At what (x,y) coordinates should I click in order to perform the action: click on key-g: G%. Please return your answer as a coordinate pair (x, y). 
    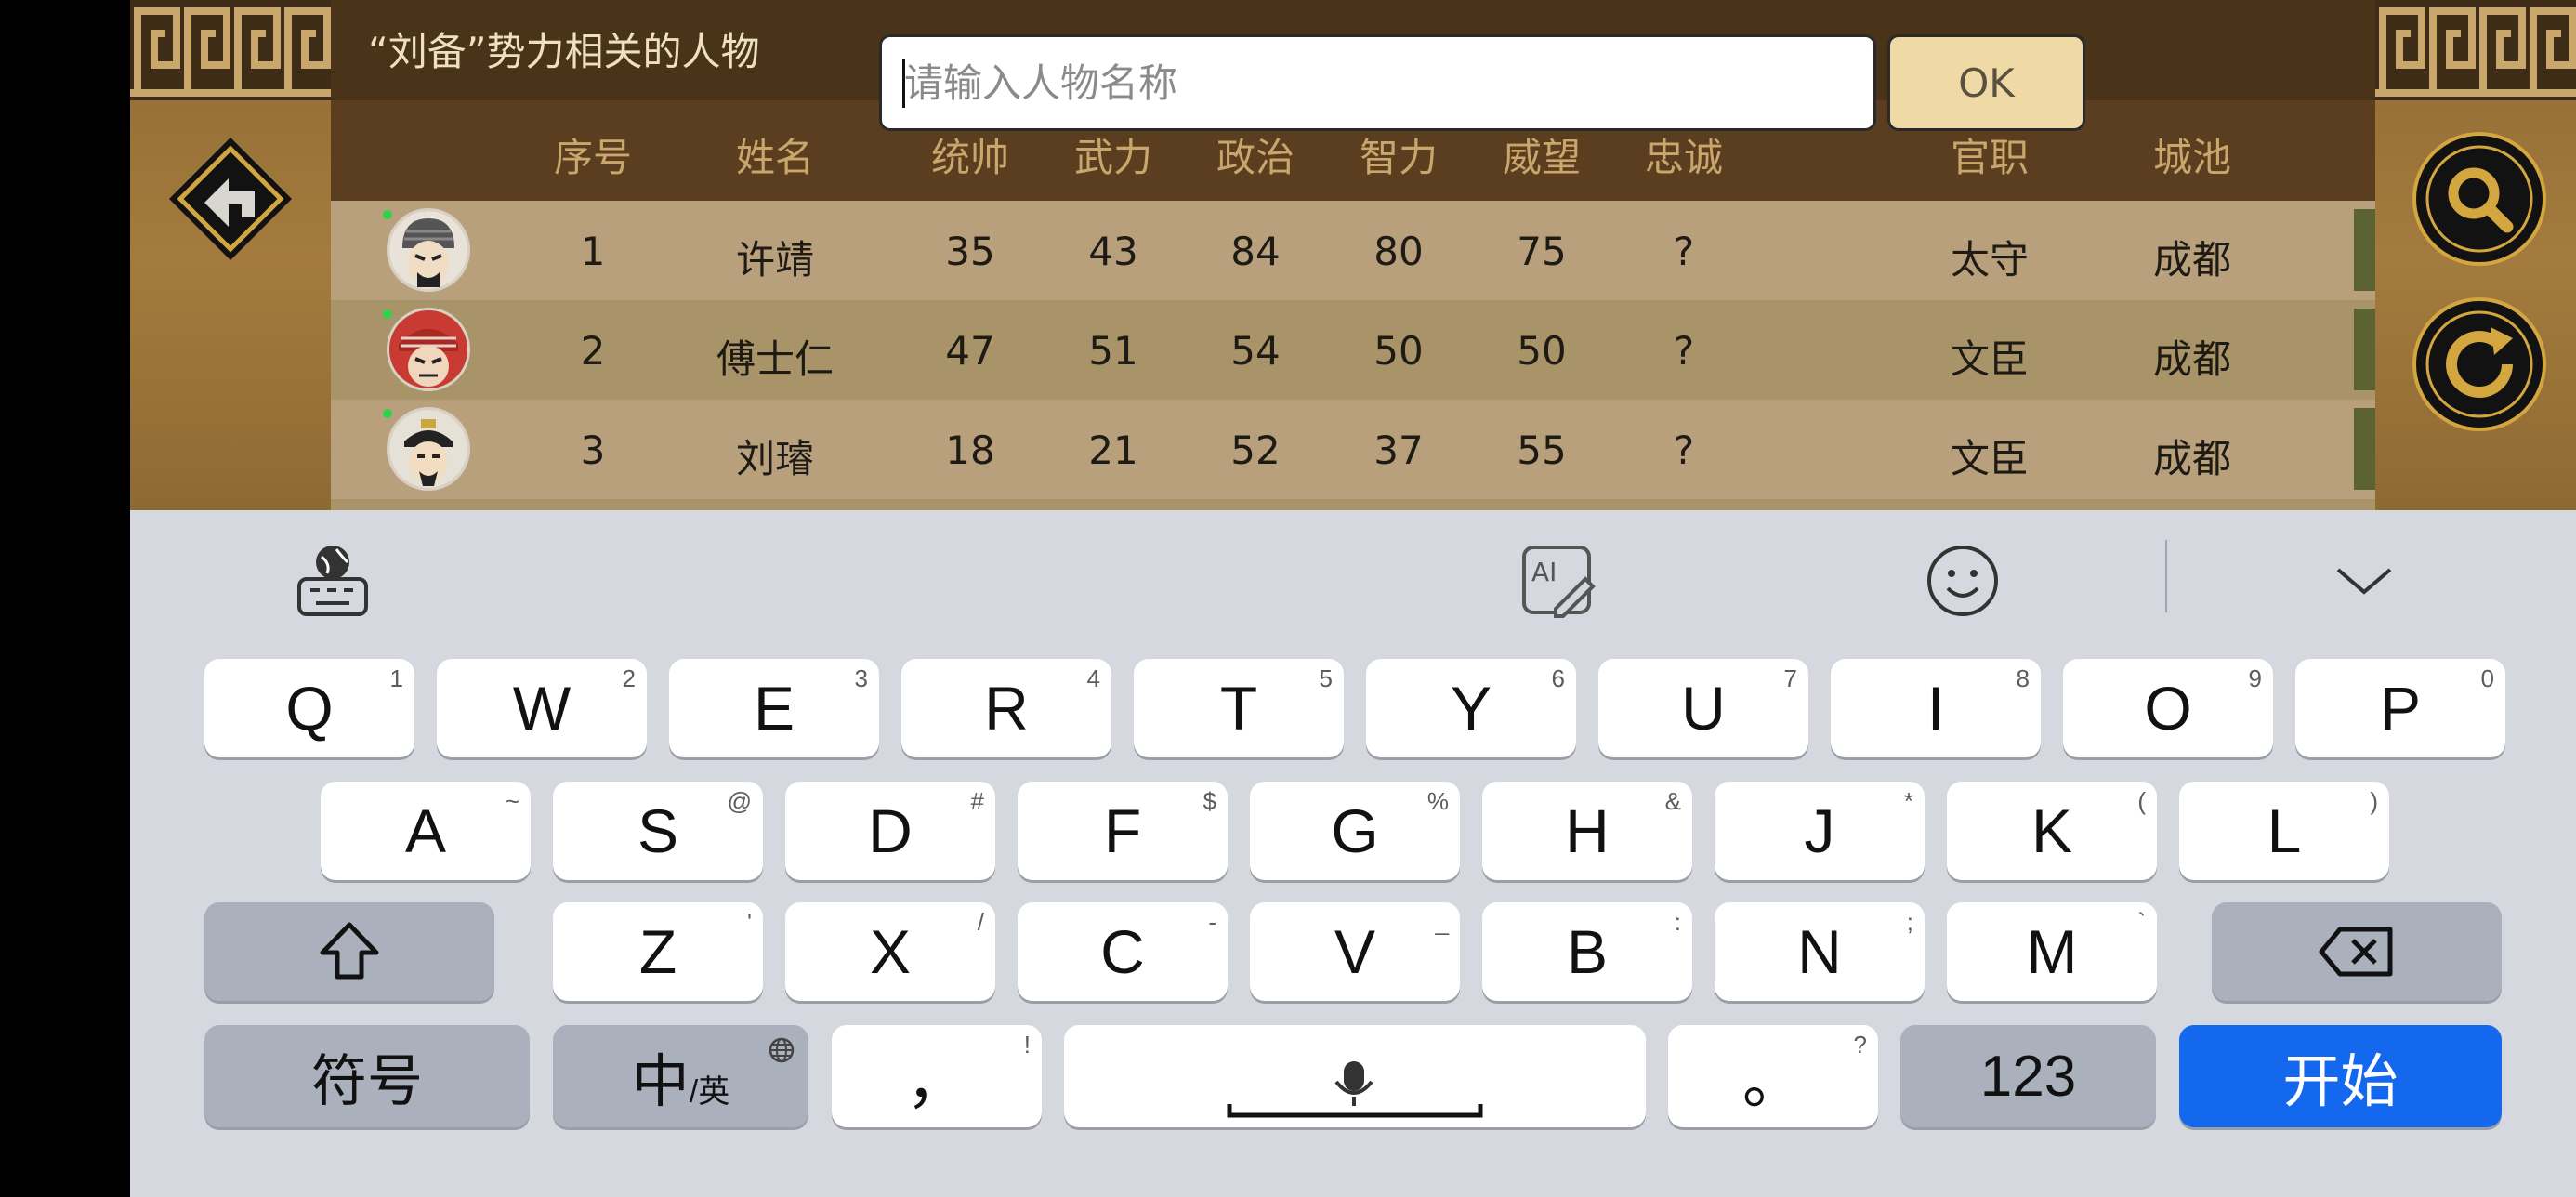
    Looking at the image, I should click on (1355, 831).